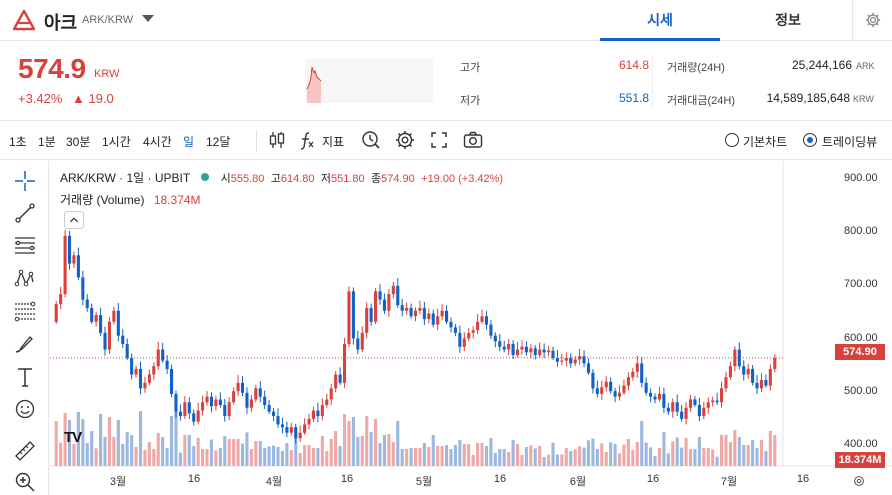  What do you see at coordinates (130, 199) in the screenshot?
I see `chart-legend-volume: 거래량 (Volume) 18.374M` at bounding box center [130, 199].